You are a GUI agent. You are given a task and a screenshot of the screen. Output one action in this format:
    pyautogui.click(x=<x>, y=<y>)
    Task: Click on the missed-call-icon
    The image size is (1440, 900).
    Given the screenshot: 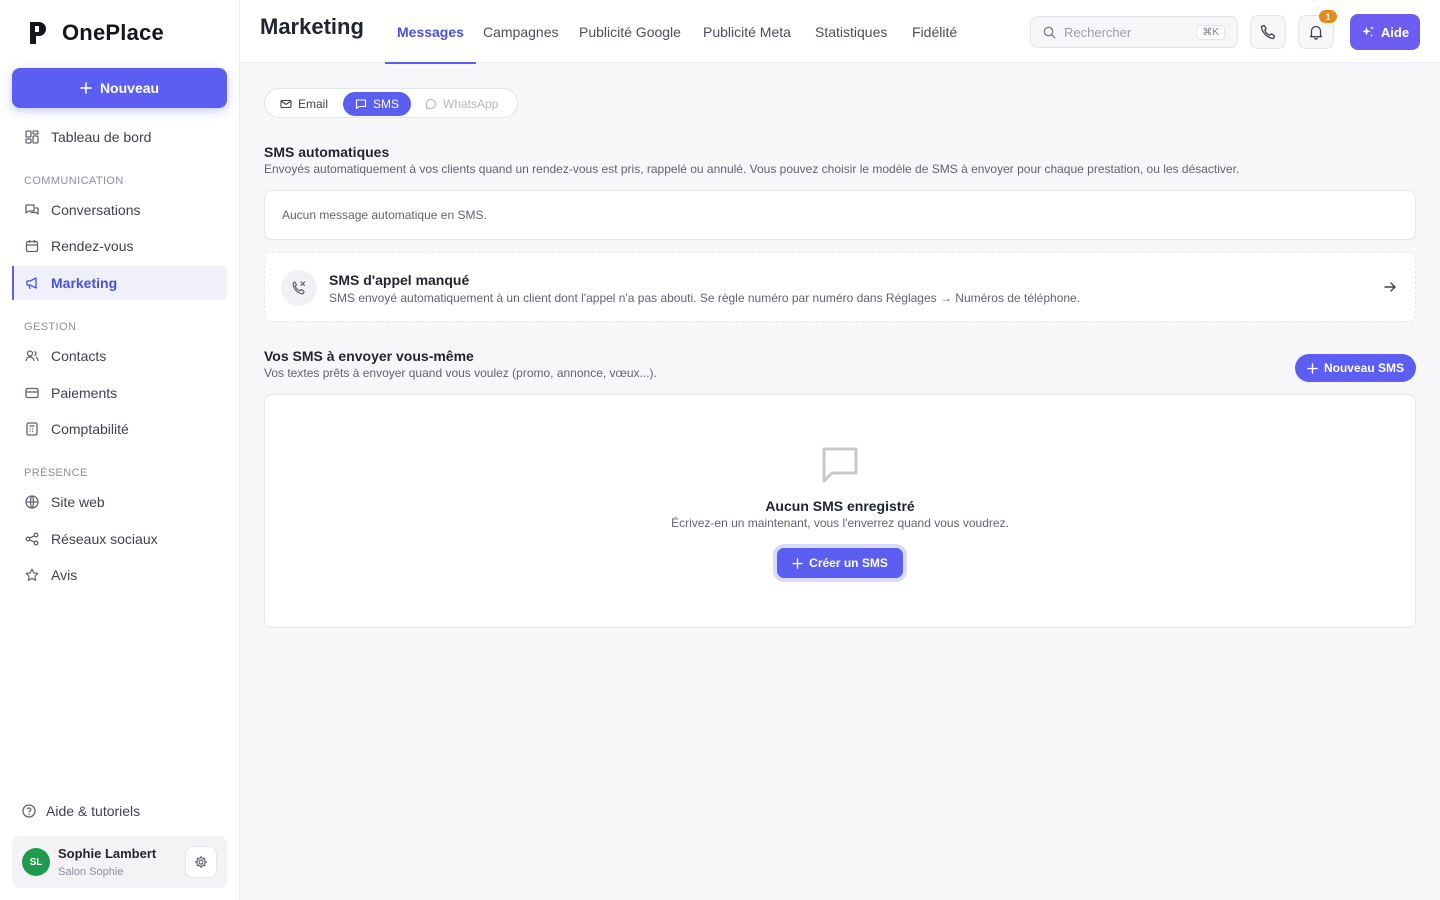 What is the action you would take?
    pyautogui.click(x=299, y=288)
    